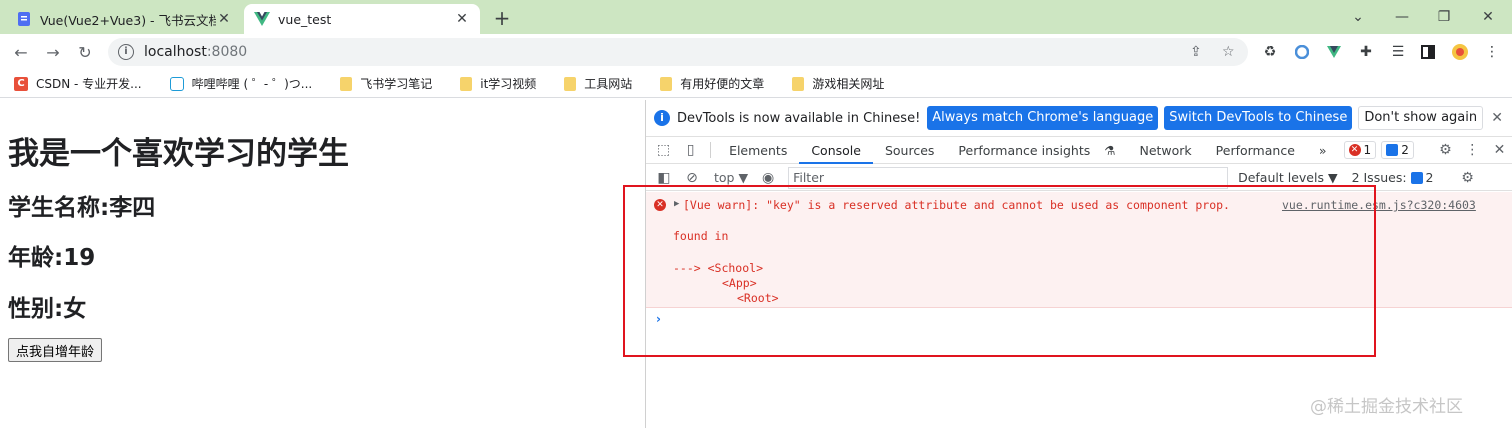 The width and height of the screenshot is (1512, 428). Describe the element at coordinates (799, 118) in the screenshot. I see `infobar-message: DevTools is now available in Chinese!` at that location.